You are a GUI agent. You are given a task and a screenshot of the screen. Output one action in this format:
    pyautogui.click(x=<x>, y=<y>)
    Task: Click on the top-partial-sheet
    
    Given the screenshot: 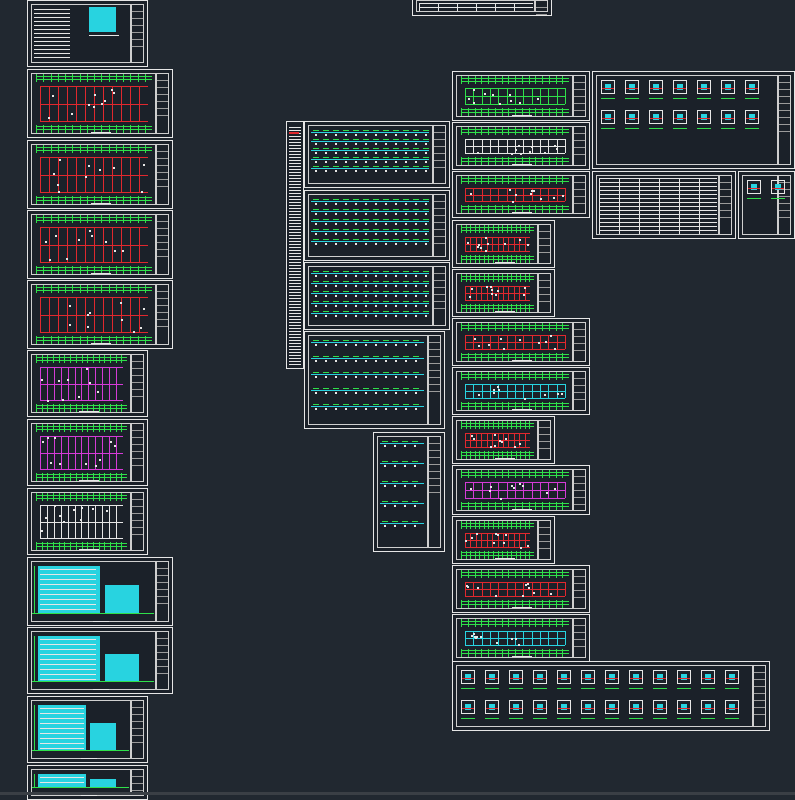 What is the action you would take?
    pyautogui.click(x=482, y=8)
    